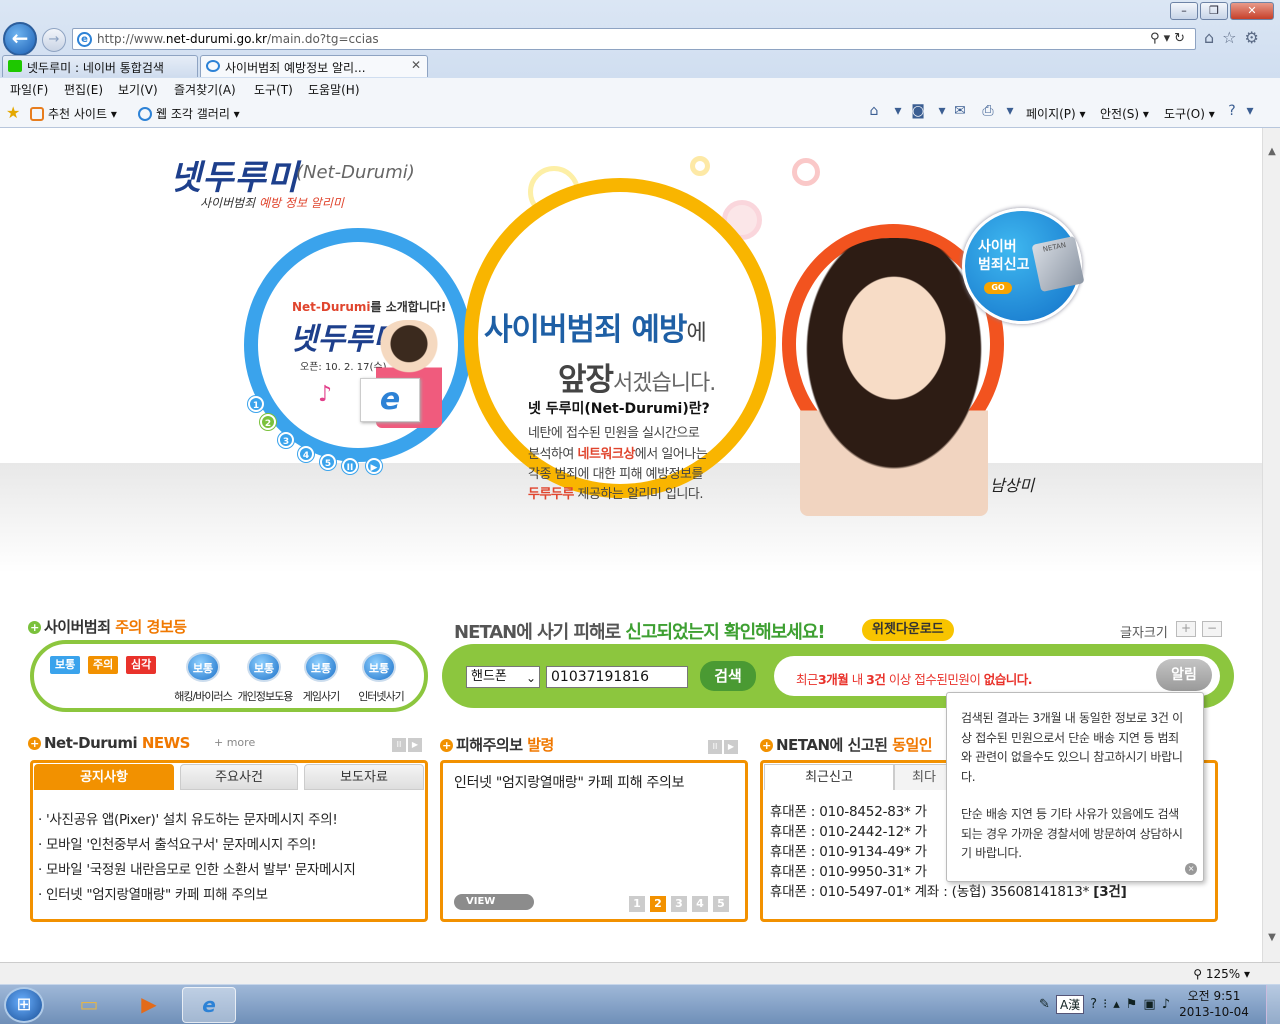  I want to click on site-logo: 넷두루미, so click(234, 174).